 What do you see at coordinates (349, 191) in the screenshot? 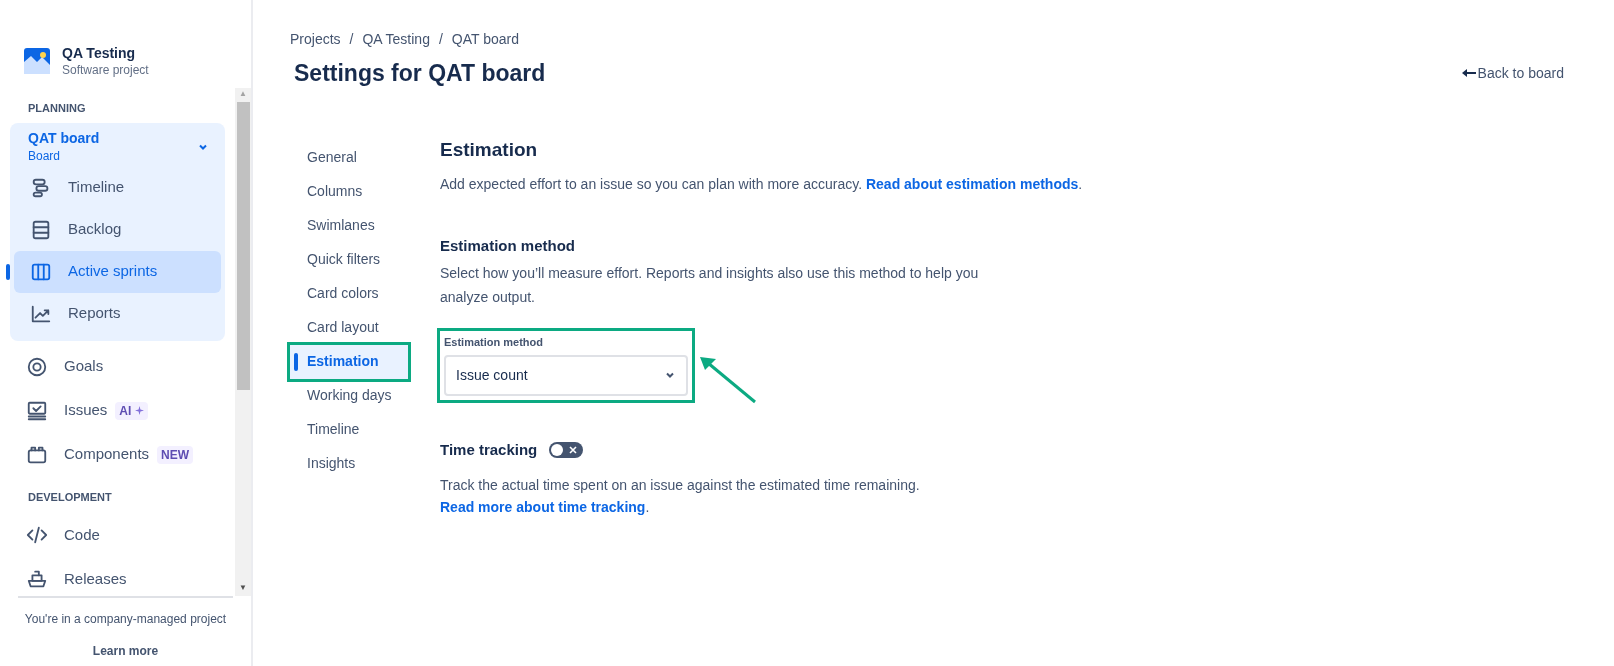
I see `settings-nav-item: Columns` at bounding box center [349, 191].